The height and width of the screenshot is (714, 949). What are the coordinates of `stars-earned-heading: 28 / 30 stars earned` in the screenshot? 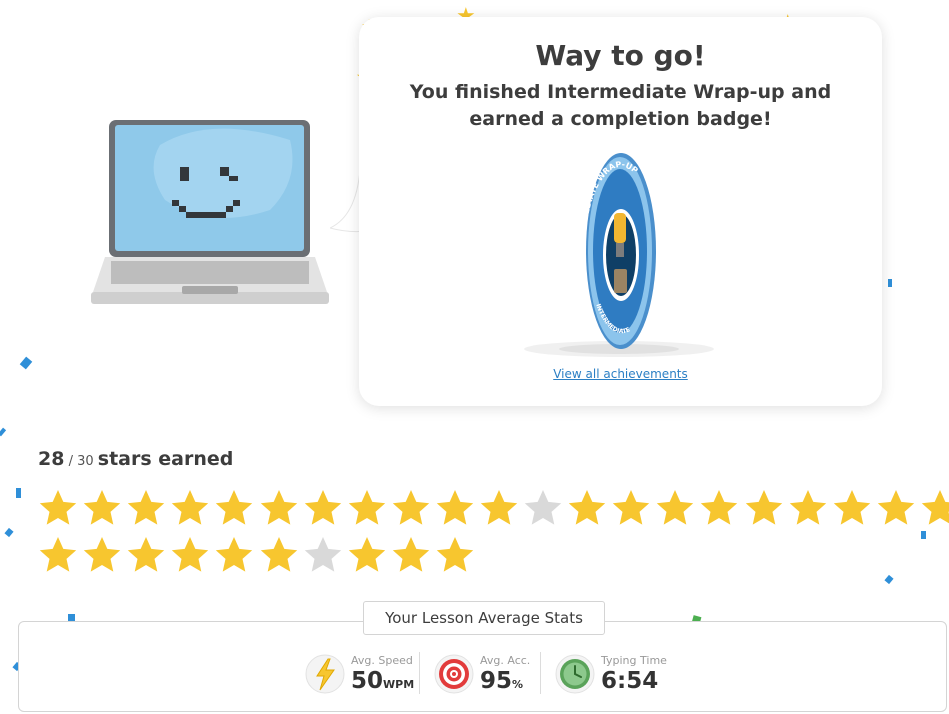 It's located at (135, 459).